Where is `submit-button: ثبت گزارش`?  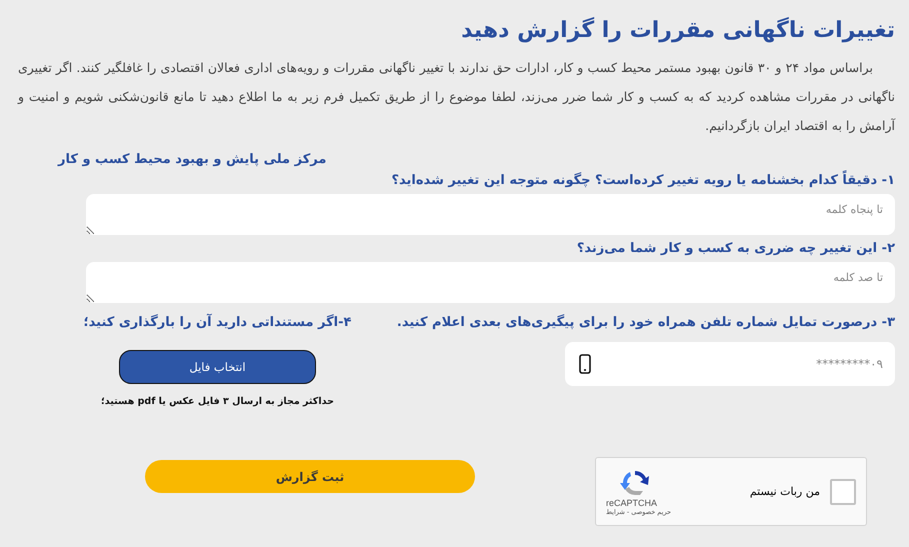
submit-button: ثبت گزارش is located at coordinates (310, 476).